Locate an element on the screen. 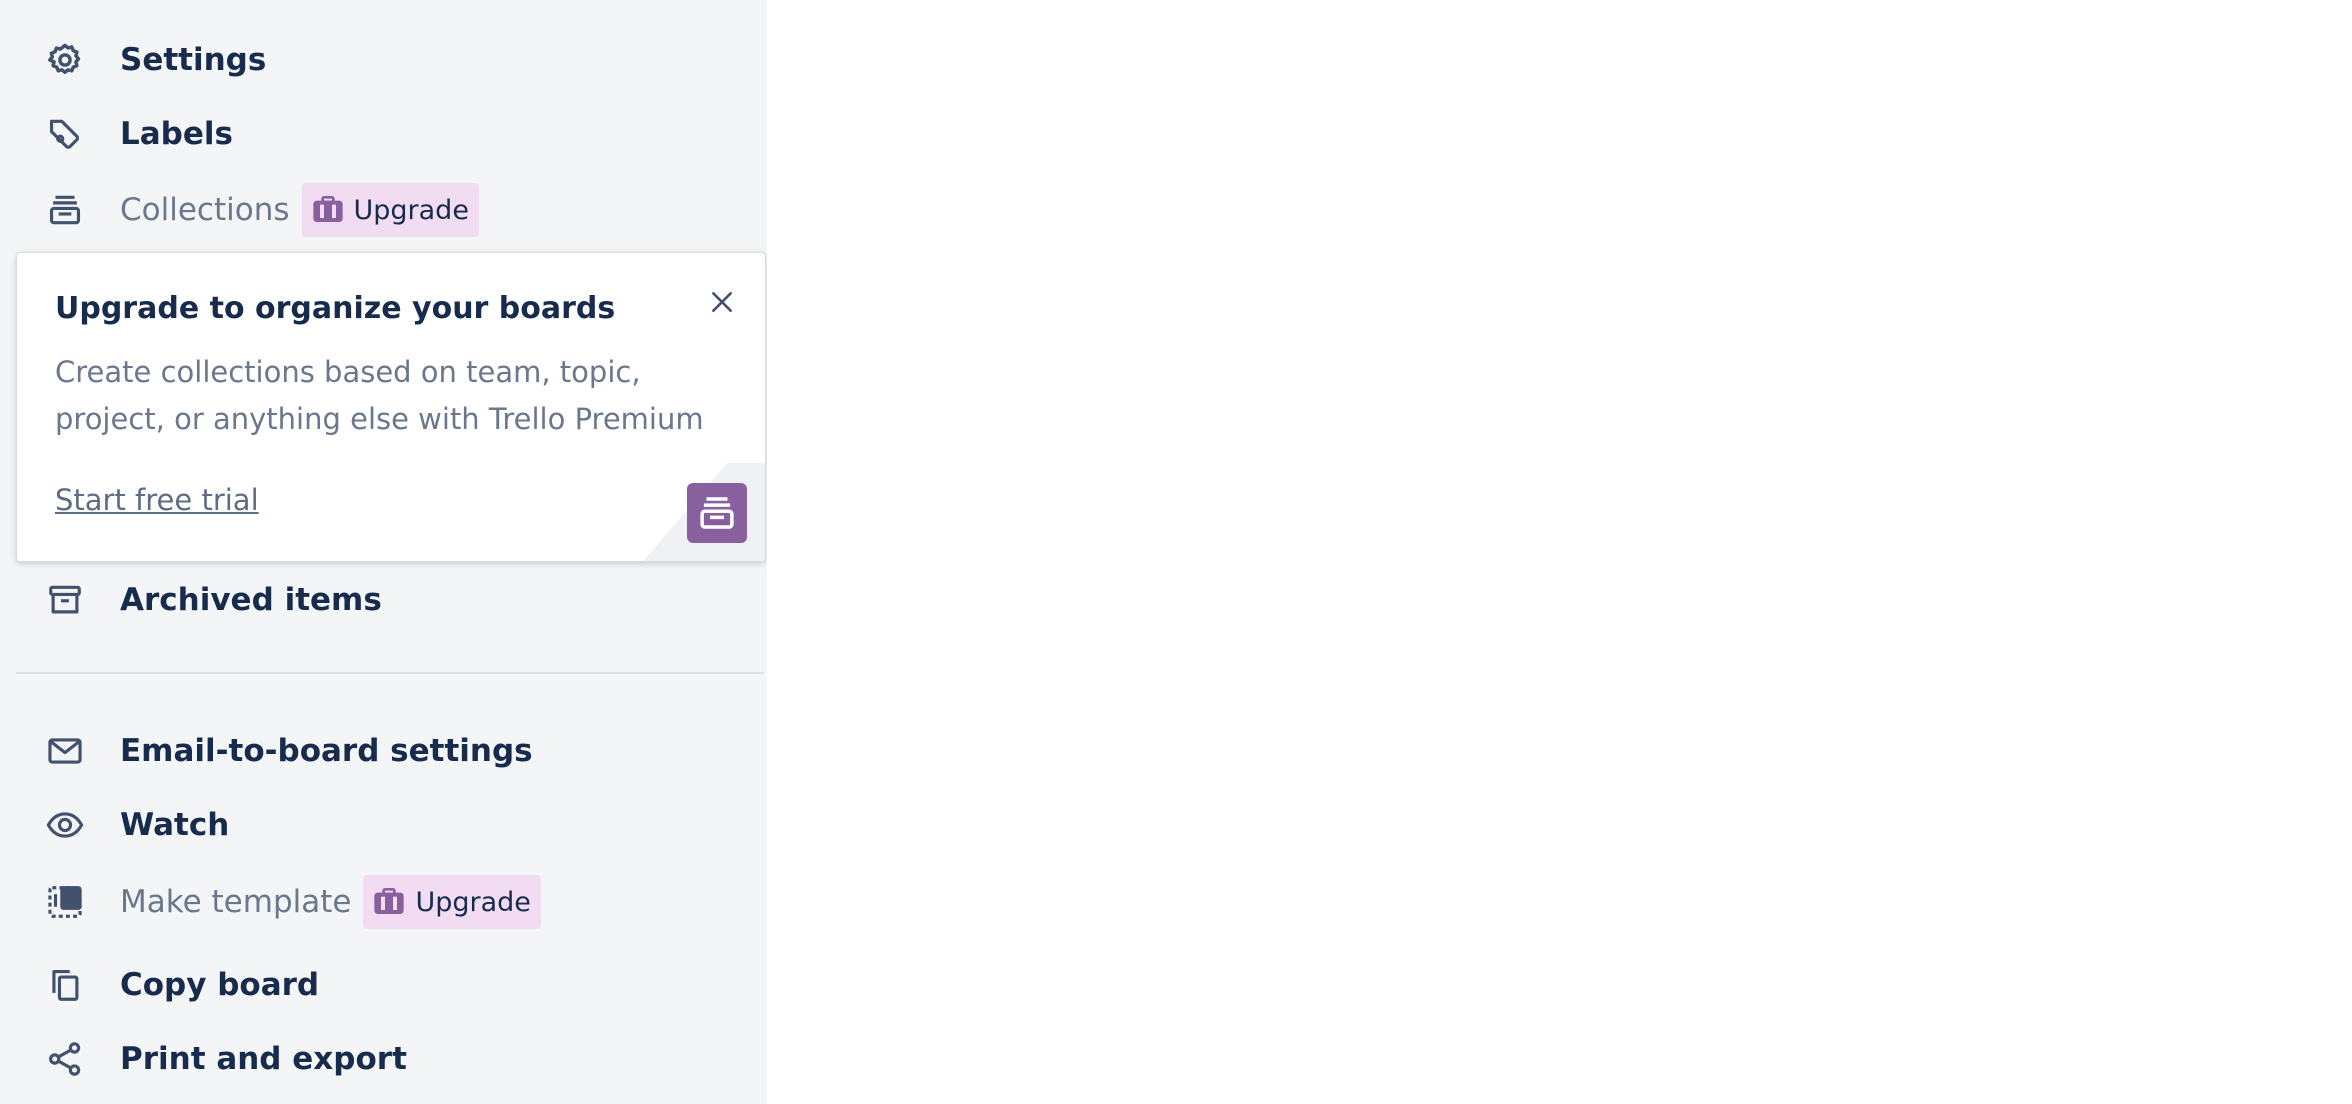  collections-upgrade-badge: Upgrade is located at coordinates (390, 210).